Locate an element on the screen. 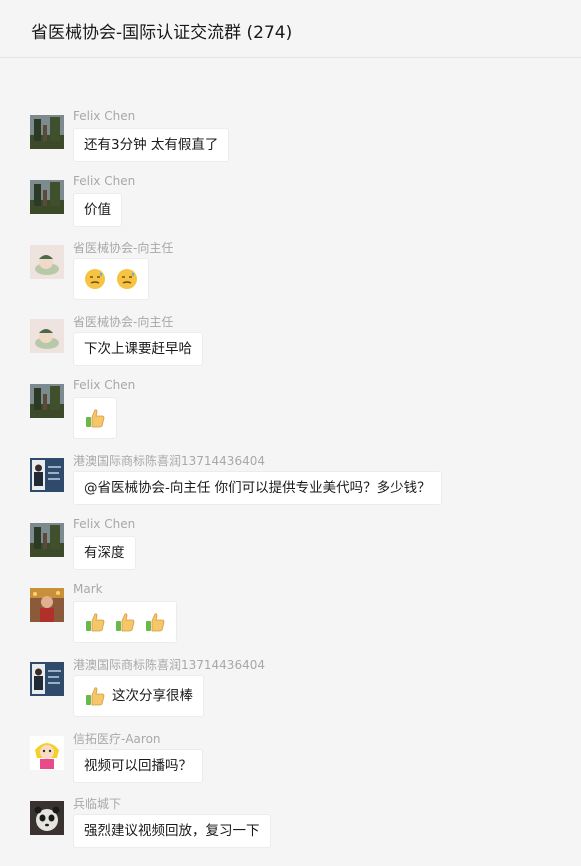  photo-avatar is located at coordinates (47, 605).